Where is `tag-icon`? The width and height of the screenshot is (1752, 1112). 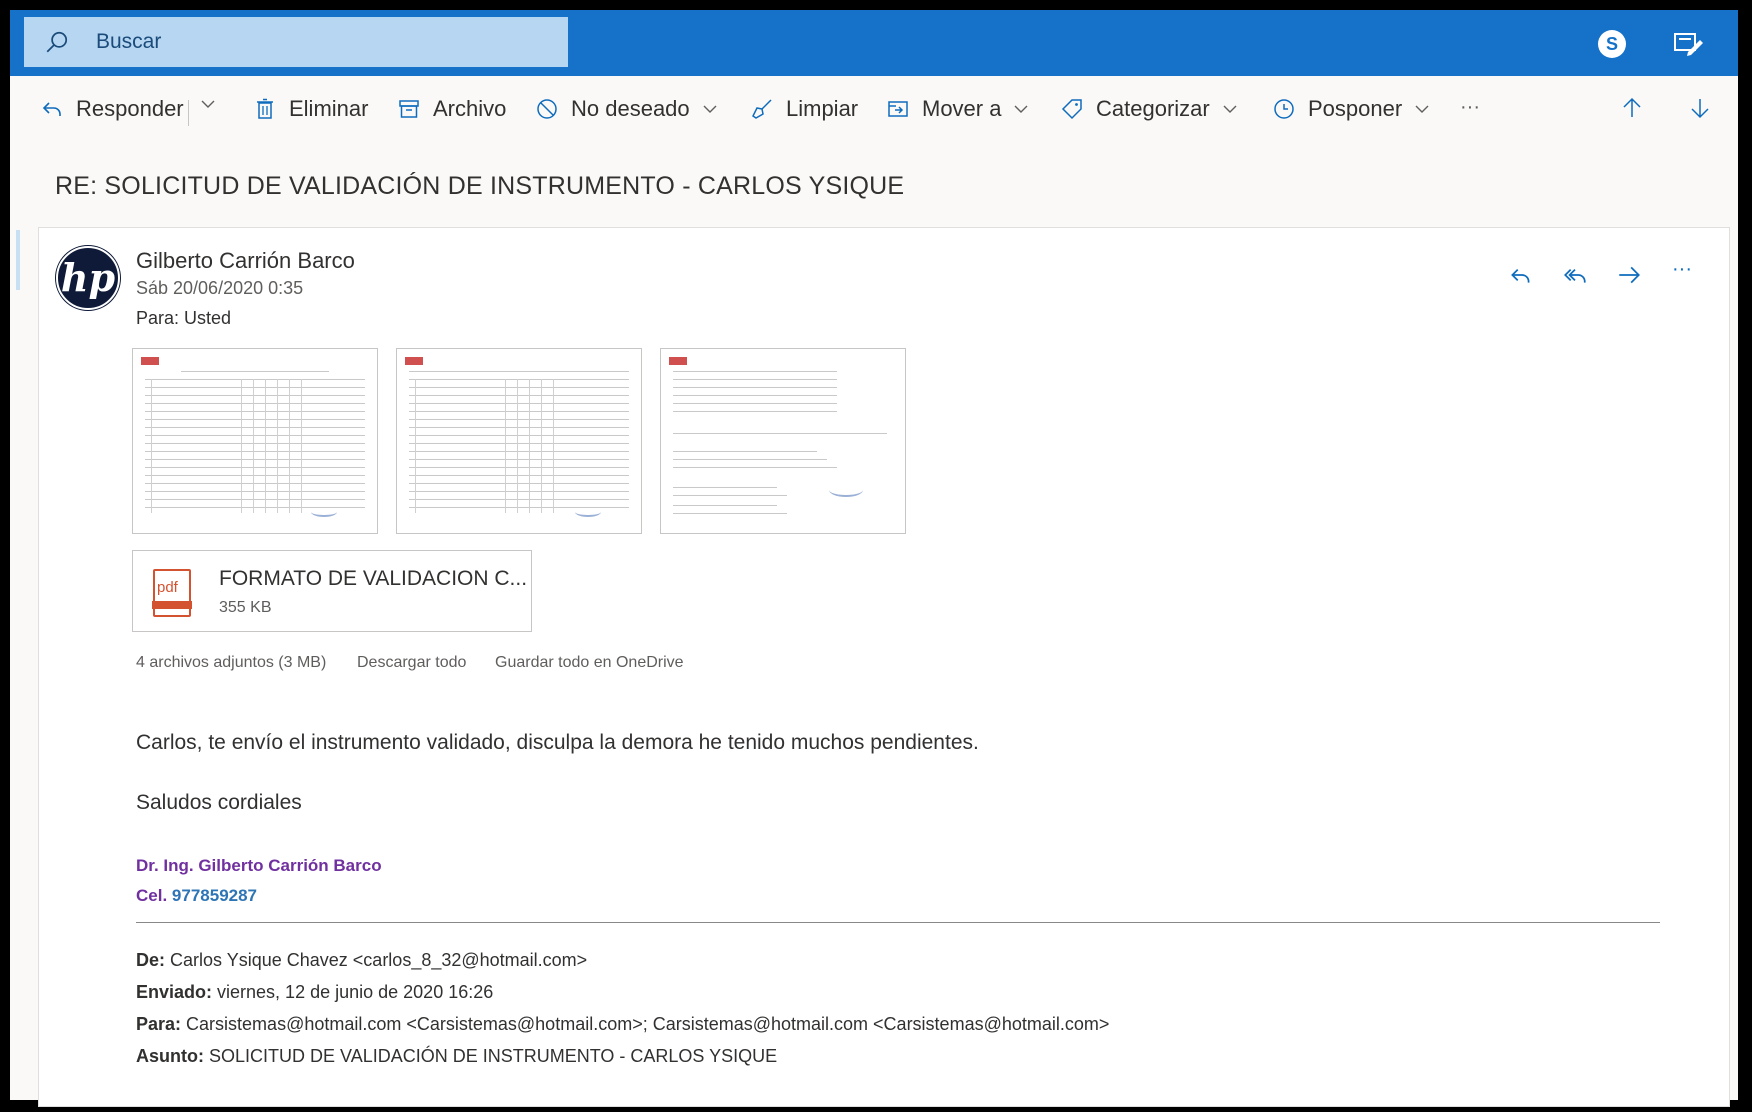
tag-icon is located at coordinates (1071, 109).